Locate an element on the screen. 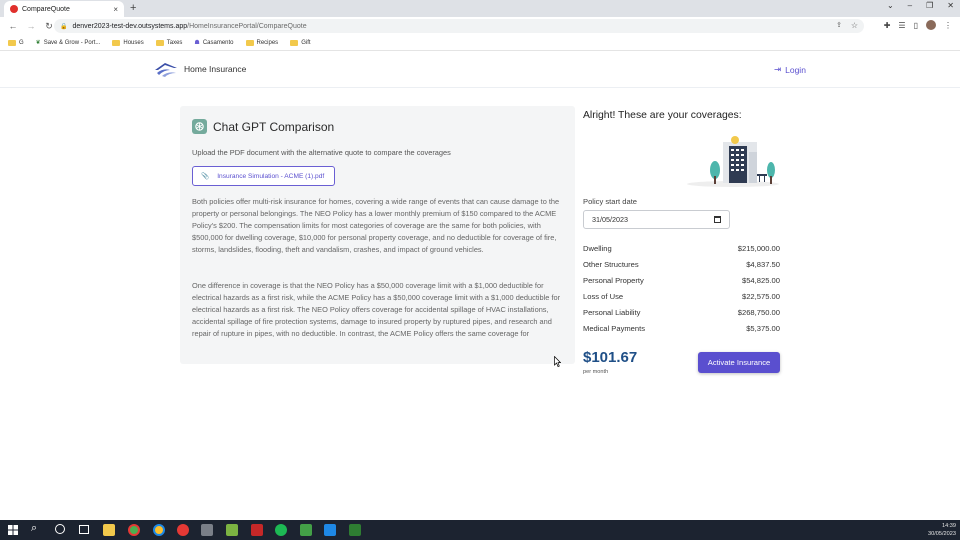 This screenshot has height=540, width=960. bookmark-item: Gift is located at coordinates (300, 42).